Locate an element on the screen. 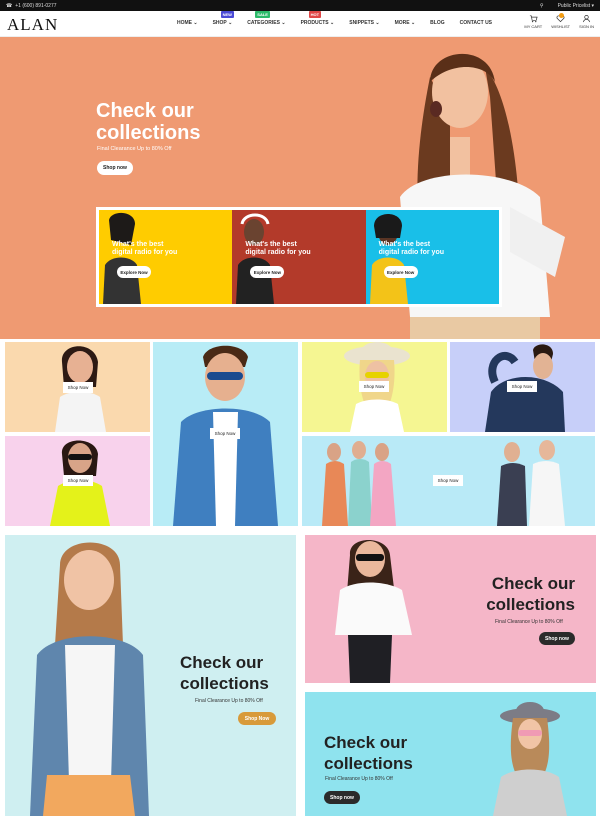  menu-categories: SALE CATEGORIES ⌄ is located at coordinates (266, 18).